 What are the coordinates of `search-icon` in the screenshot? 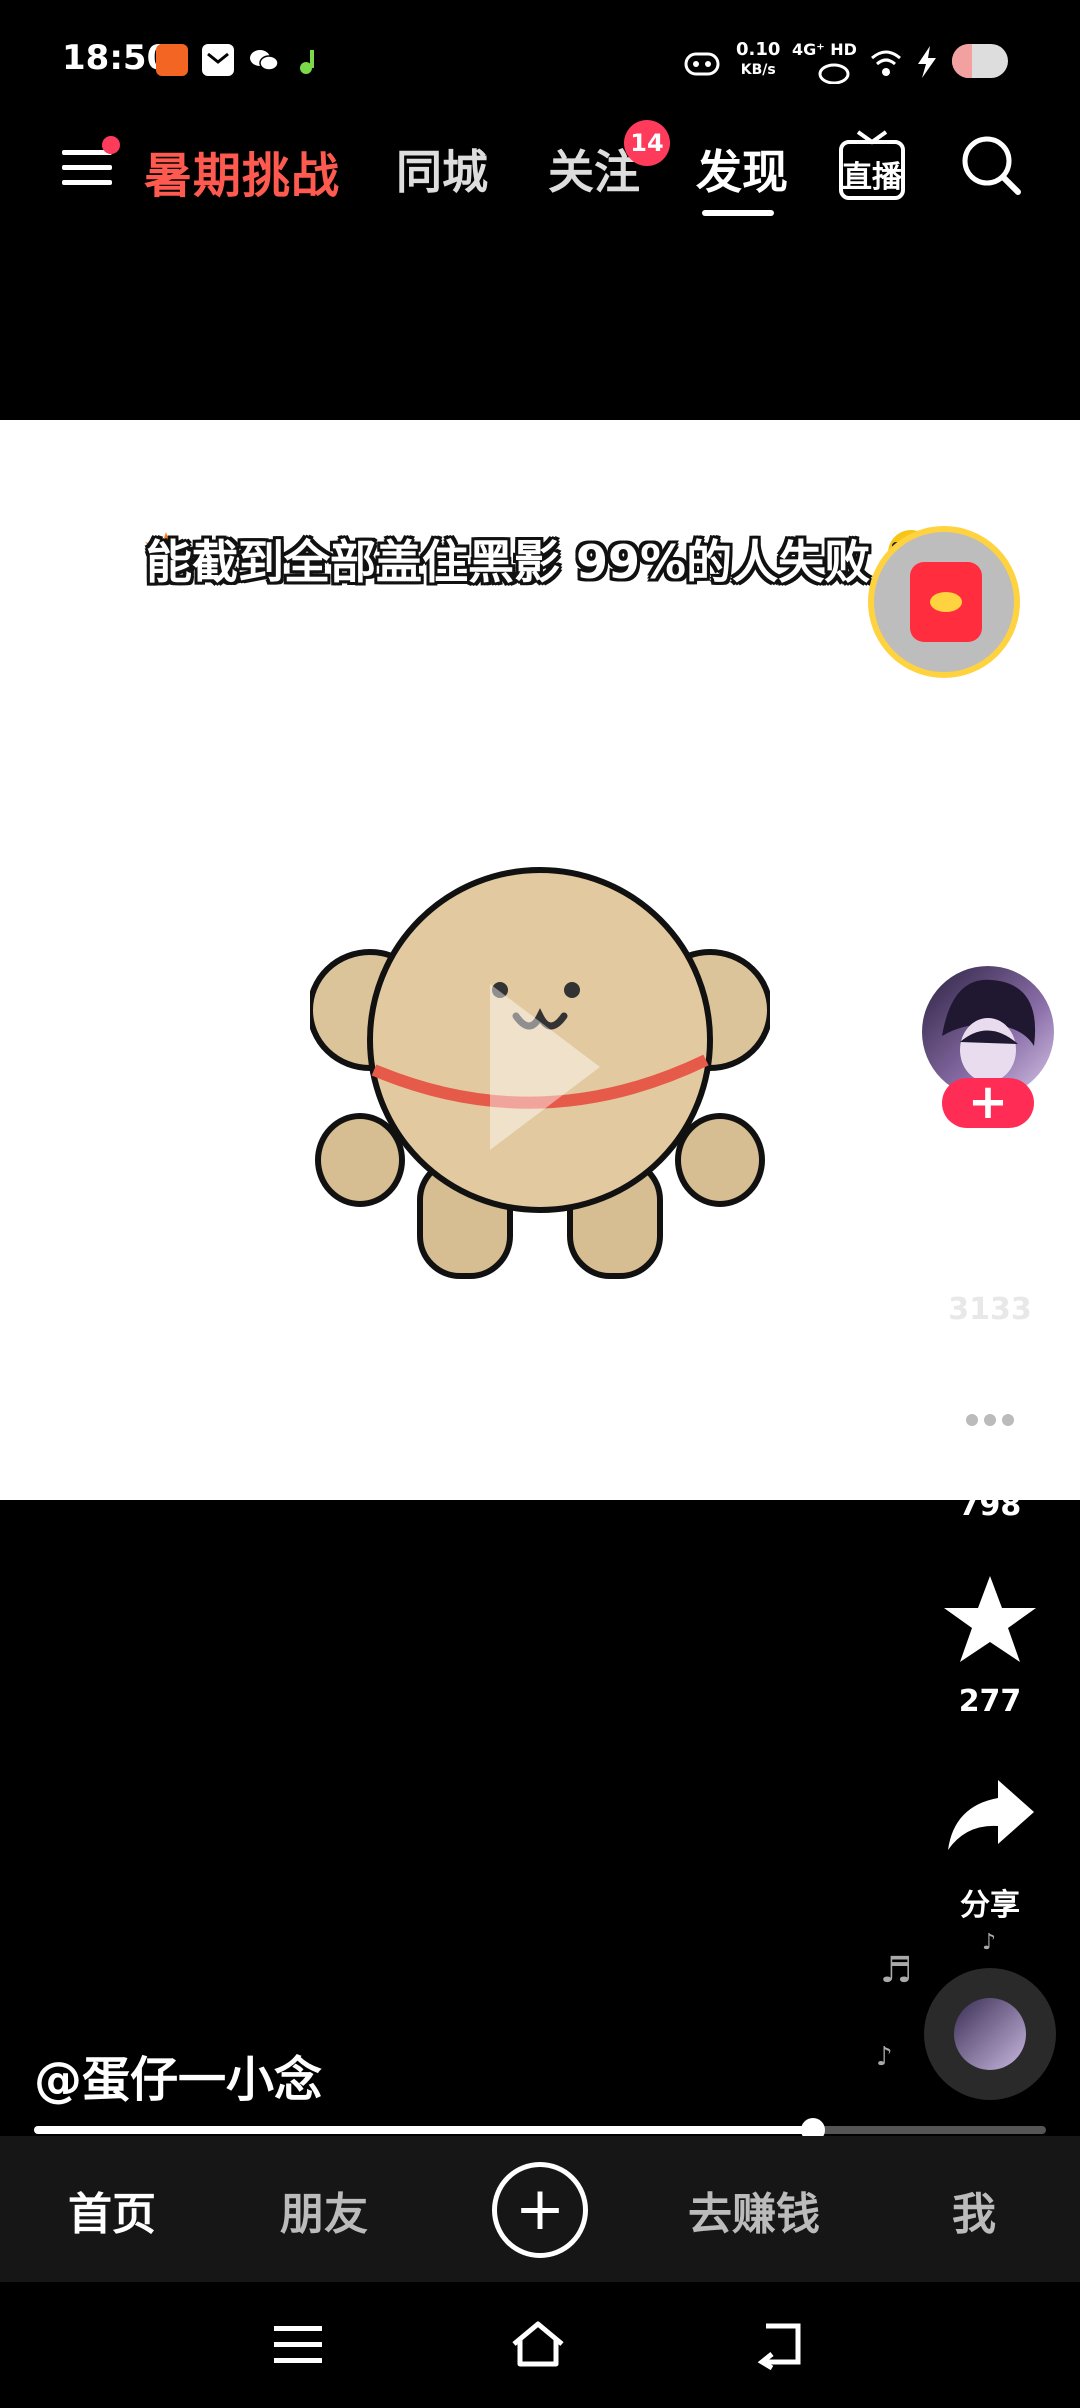 It's located at (991, 165).